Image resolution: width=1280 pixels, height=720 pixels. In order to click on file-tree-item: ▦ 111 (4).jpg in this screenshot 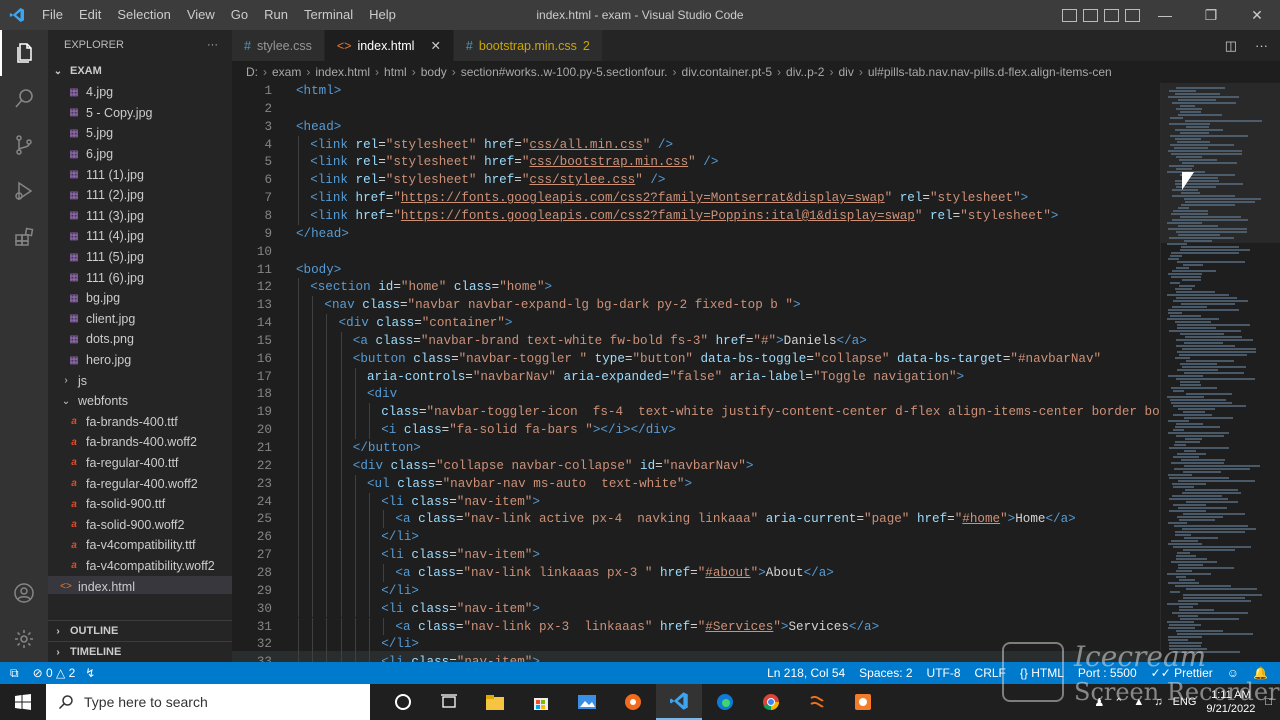, I will do `click(140, 236)`.